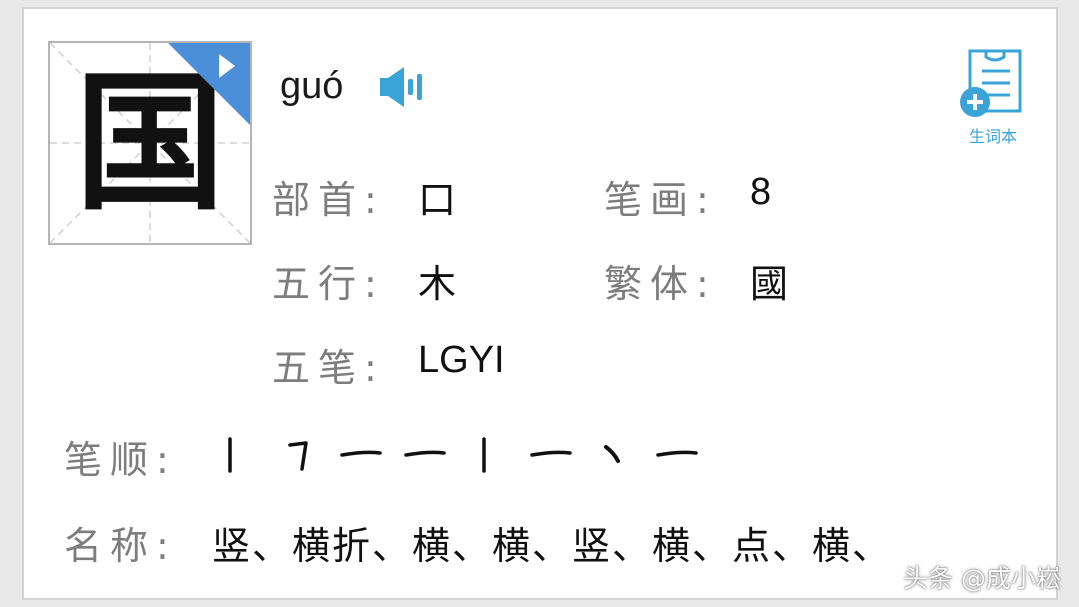 This screenshot has width=1079, height=607. Describe the element at coordinates (660, 200) in the screenshot. I see `stroke-count-label: 笔画:` at that location.